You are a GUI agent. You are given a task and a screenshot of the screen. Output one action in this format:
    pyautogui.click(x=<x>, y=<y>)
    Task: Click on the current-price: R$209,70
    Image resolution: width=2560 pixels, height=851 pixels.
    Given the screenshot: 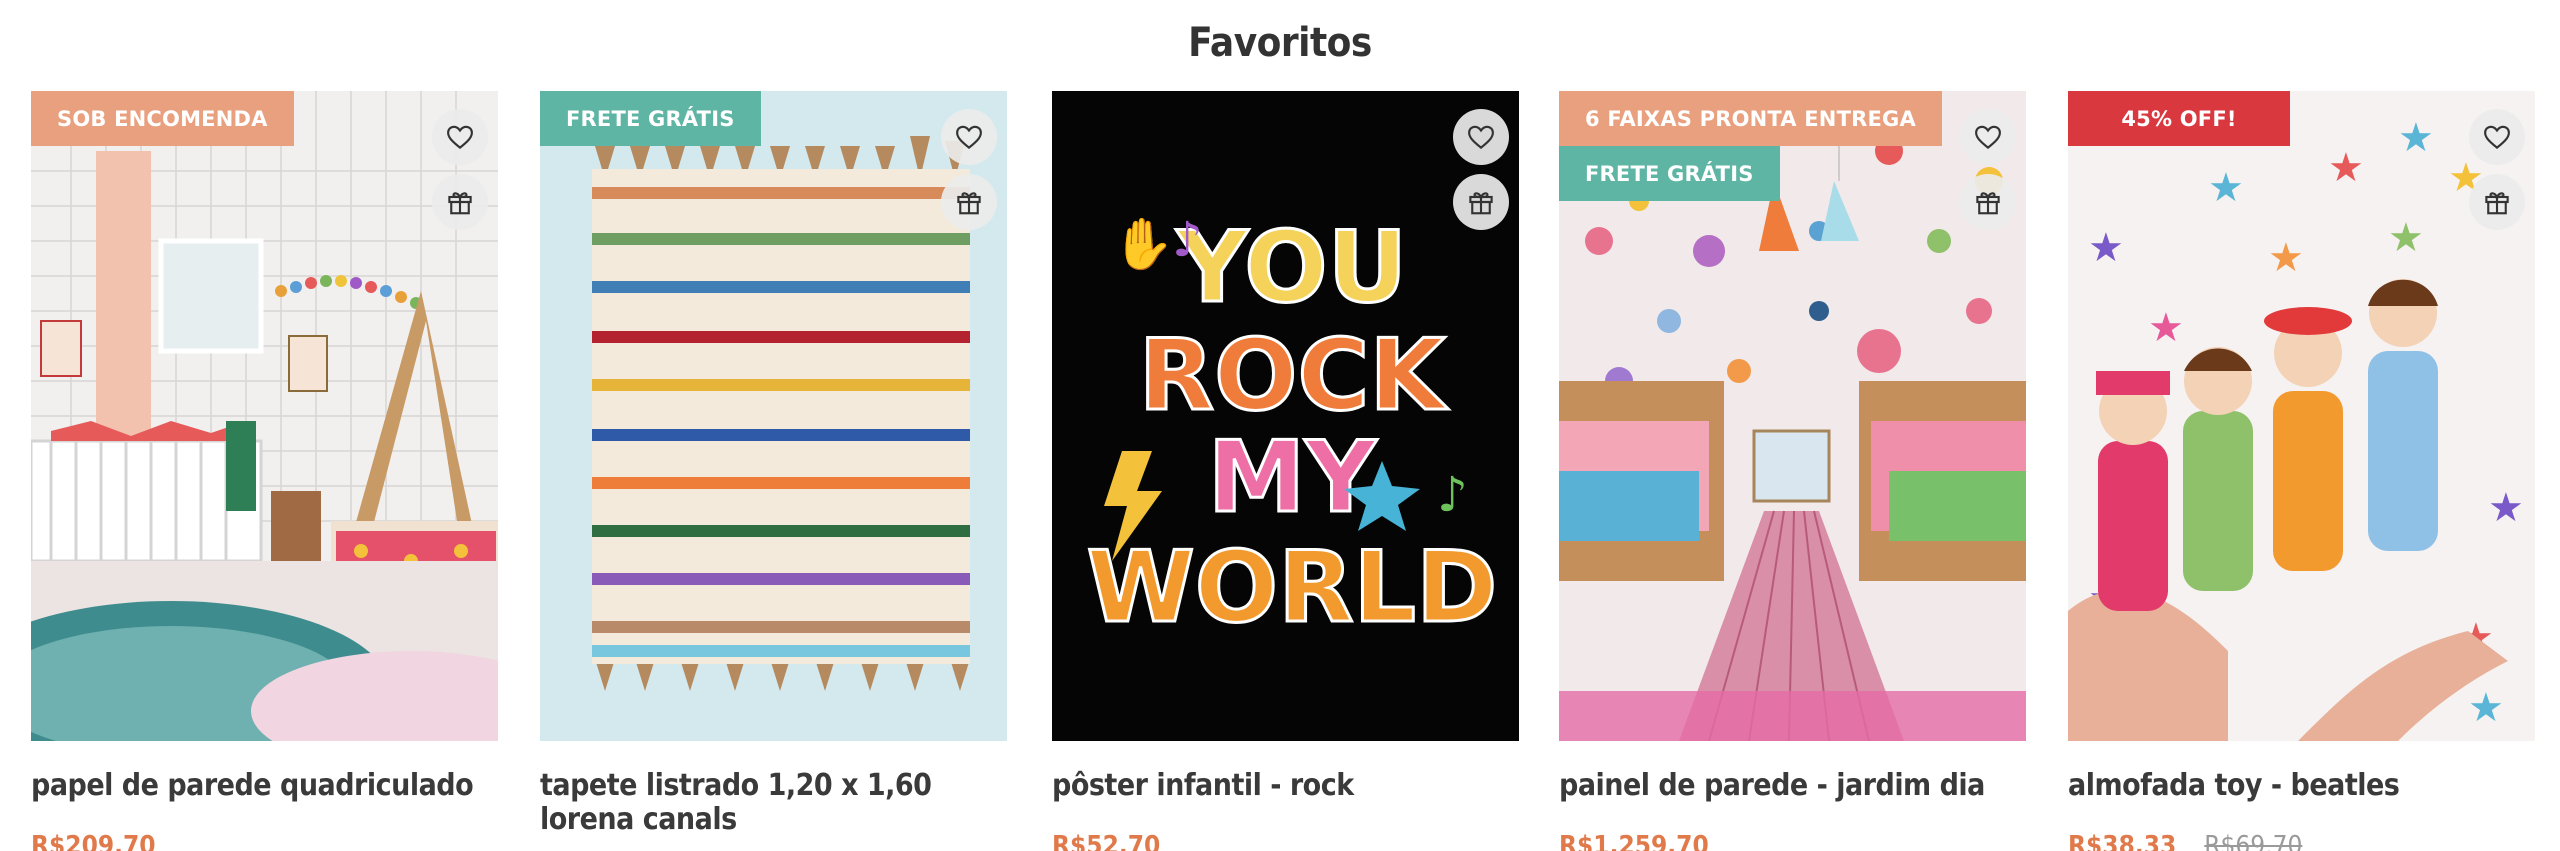 What is the action you would take?
    pyautogui.click(x=93, y=841)
    